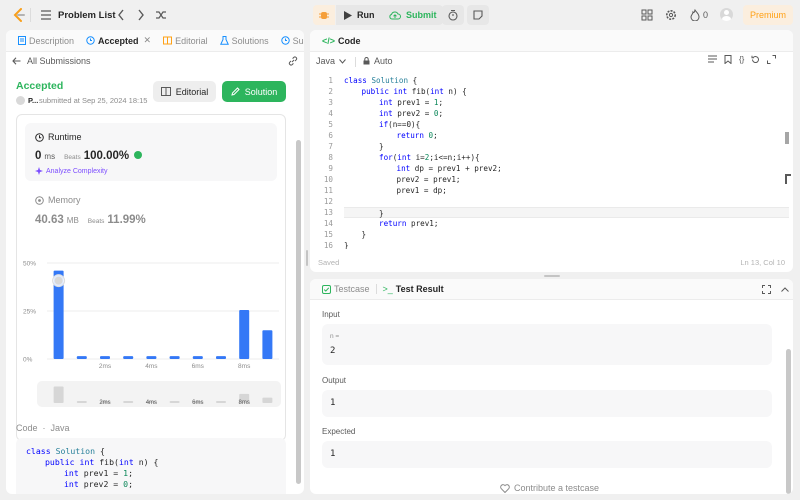 This screenshot has width=800, height=500. Describe the element at coordinates (293, 61) in the screenshot. I see `link-icon` at that location.